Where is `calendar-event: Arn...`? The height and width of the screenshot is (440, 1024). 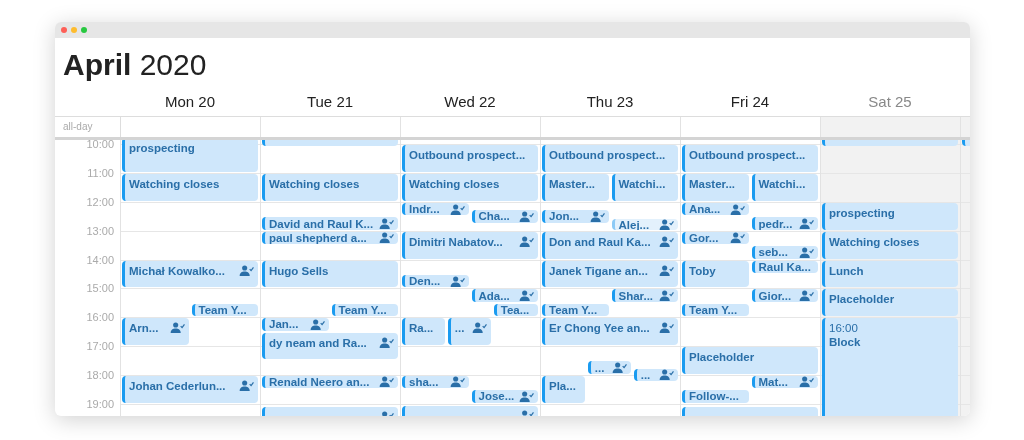 calendar-event: Arn... is located at coordinates (155, 331).